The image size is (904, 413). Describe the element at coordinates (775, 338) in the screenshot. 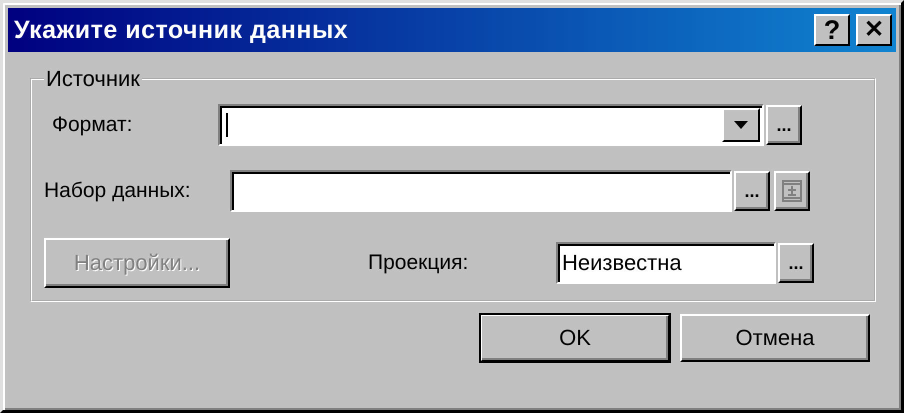

I see `cancel-button: Отмена` at that location.